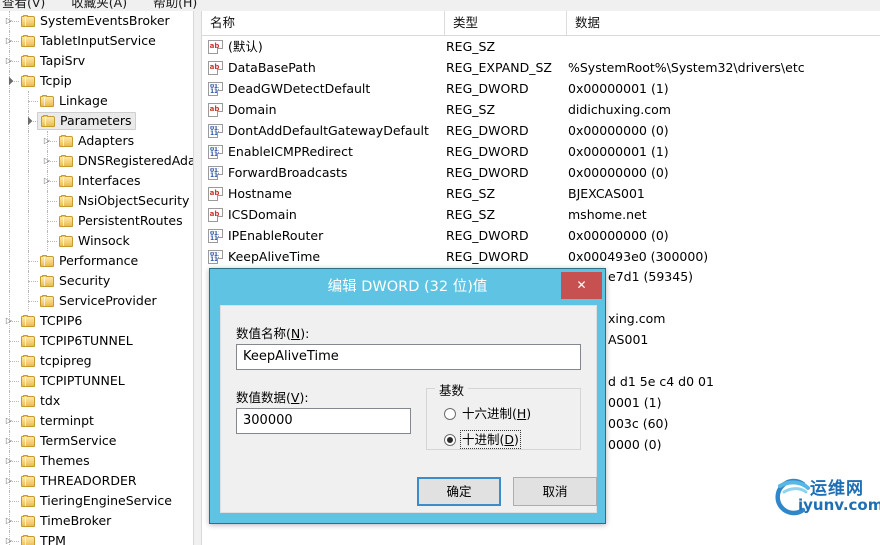 The image size is (880, 545). Describe the element at coordinates (124, 201) in the screenshot. I see `tree-item-content: NsiObjectSecurity` at that location.